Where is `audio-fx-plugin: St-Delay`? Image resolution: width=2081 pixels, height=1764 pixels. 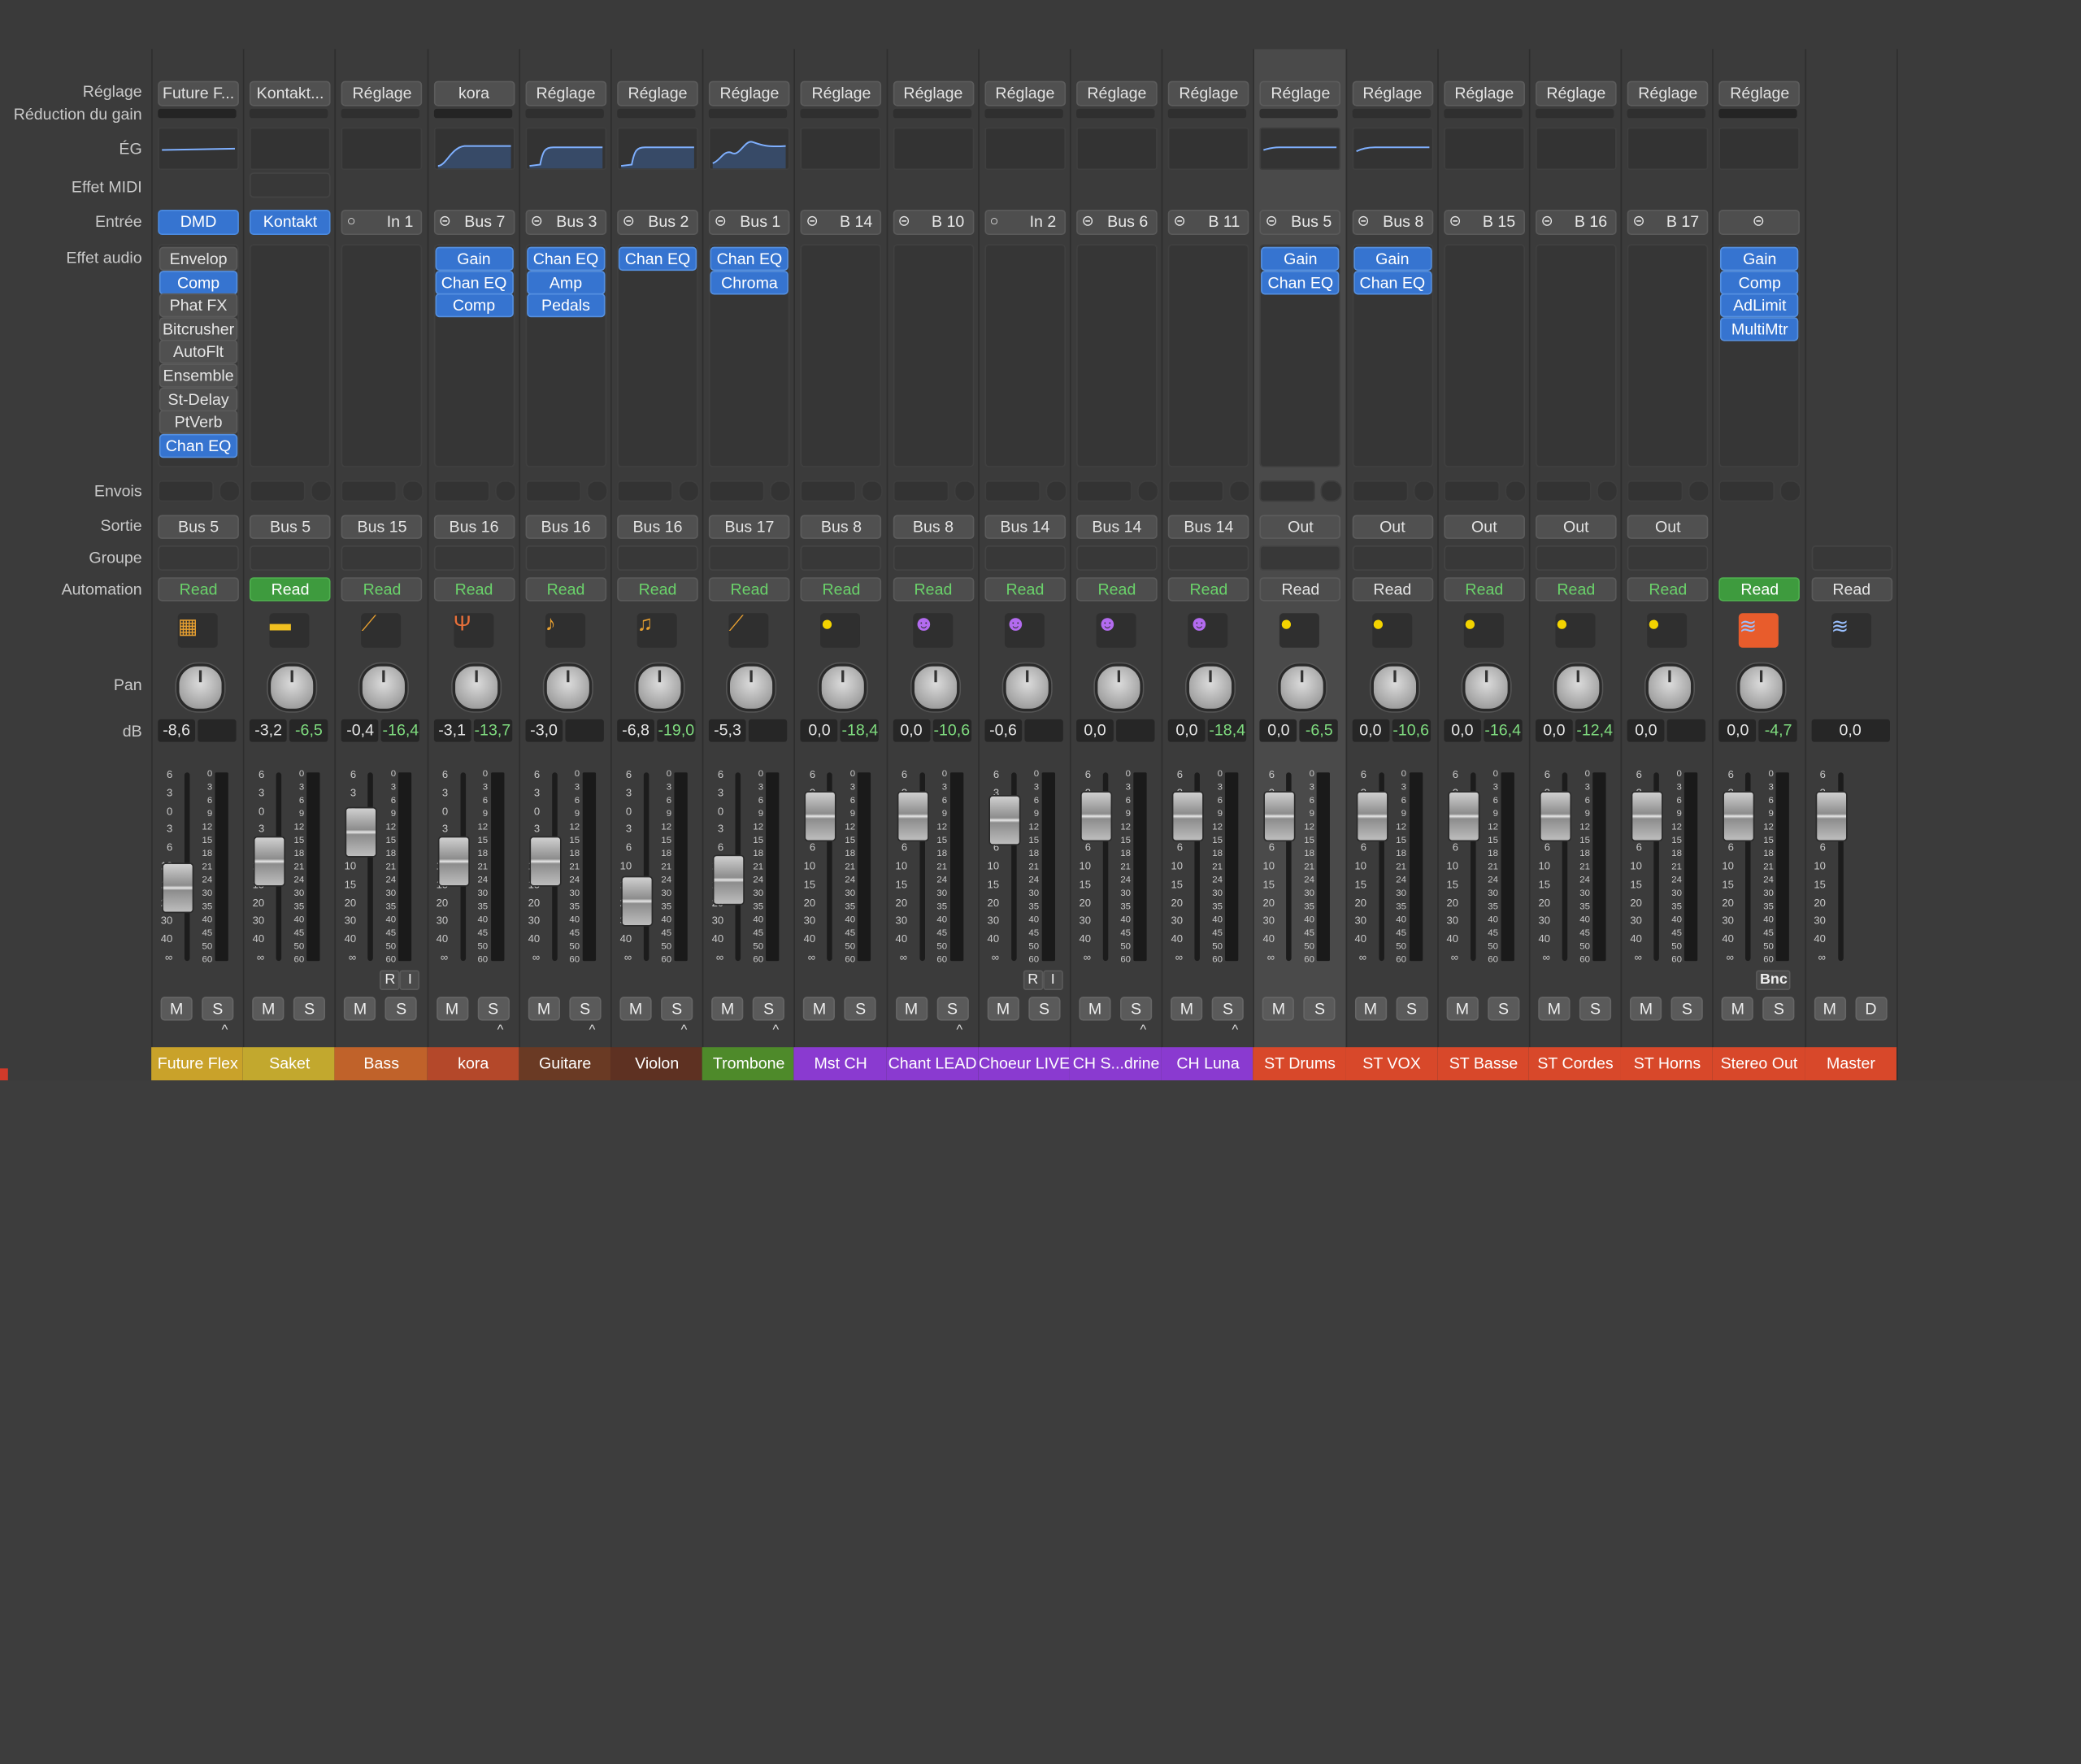 audio-fx-plugin: St-Delay is located at coordinates (198, 399).